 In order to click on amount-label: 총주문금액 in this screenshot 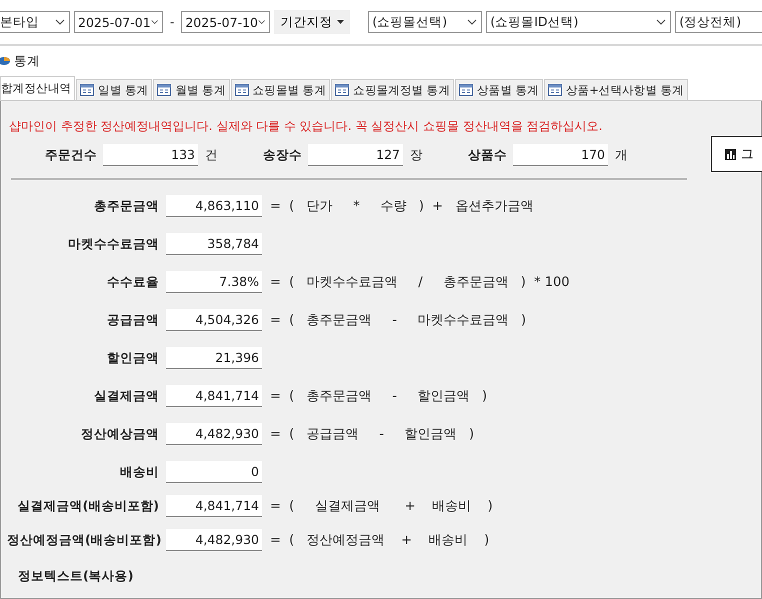, I will do `click(126, 206)`.